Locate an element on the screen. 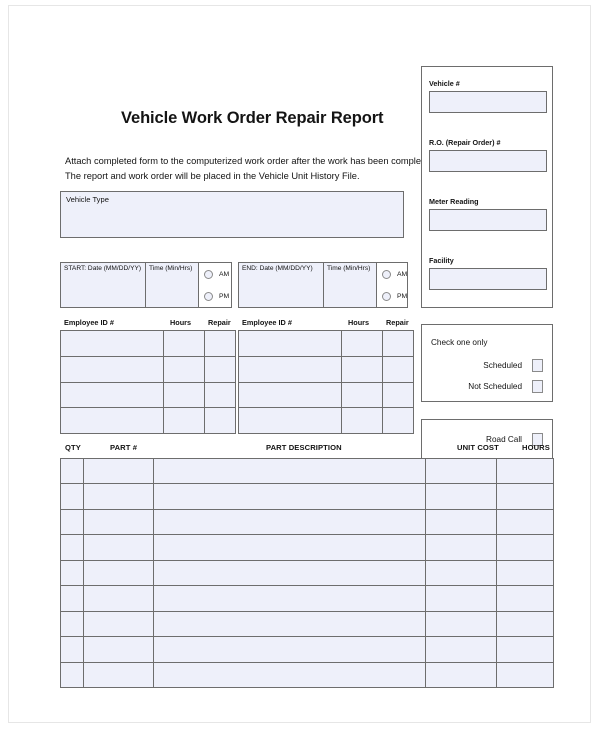 The image size is (600, 730). sidebar-label: Facility is located at coordinates (441, 260).